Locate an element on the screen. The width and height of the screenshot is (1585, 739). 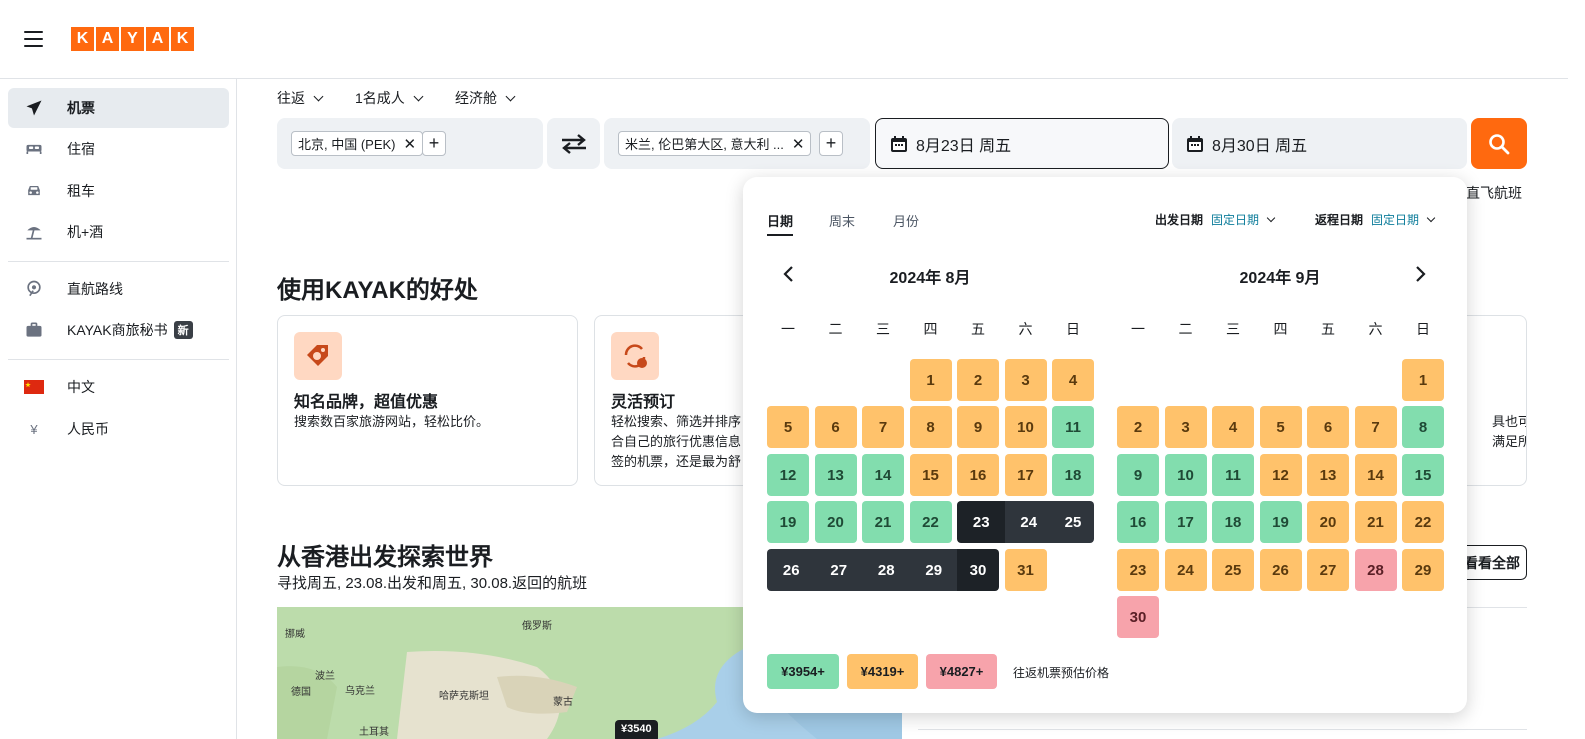
view-all-button: 看看全部 is located at coordinates (1492, 562).